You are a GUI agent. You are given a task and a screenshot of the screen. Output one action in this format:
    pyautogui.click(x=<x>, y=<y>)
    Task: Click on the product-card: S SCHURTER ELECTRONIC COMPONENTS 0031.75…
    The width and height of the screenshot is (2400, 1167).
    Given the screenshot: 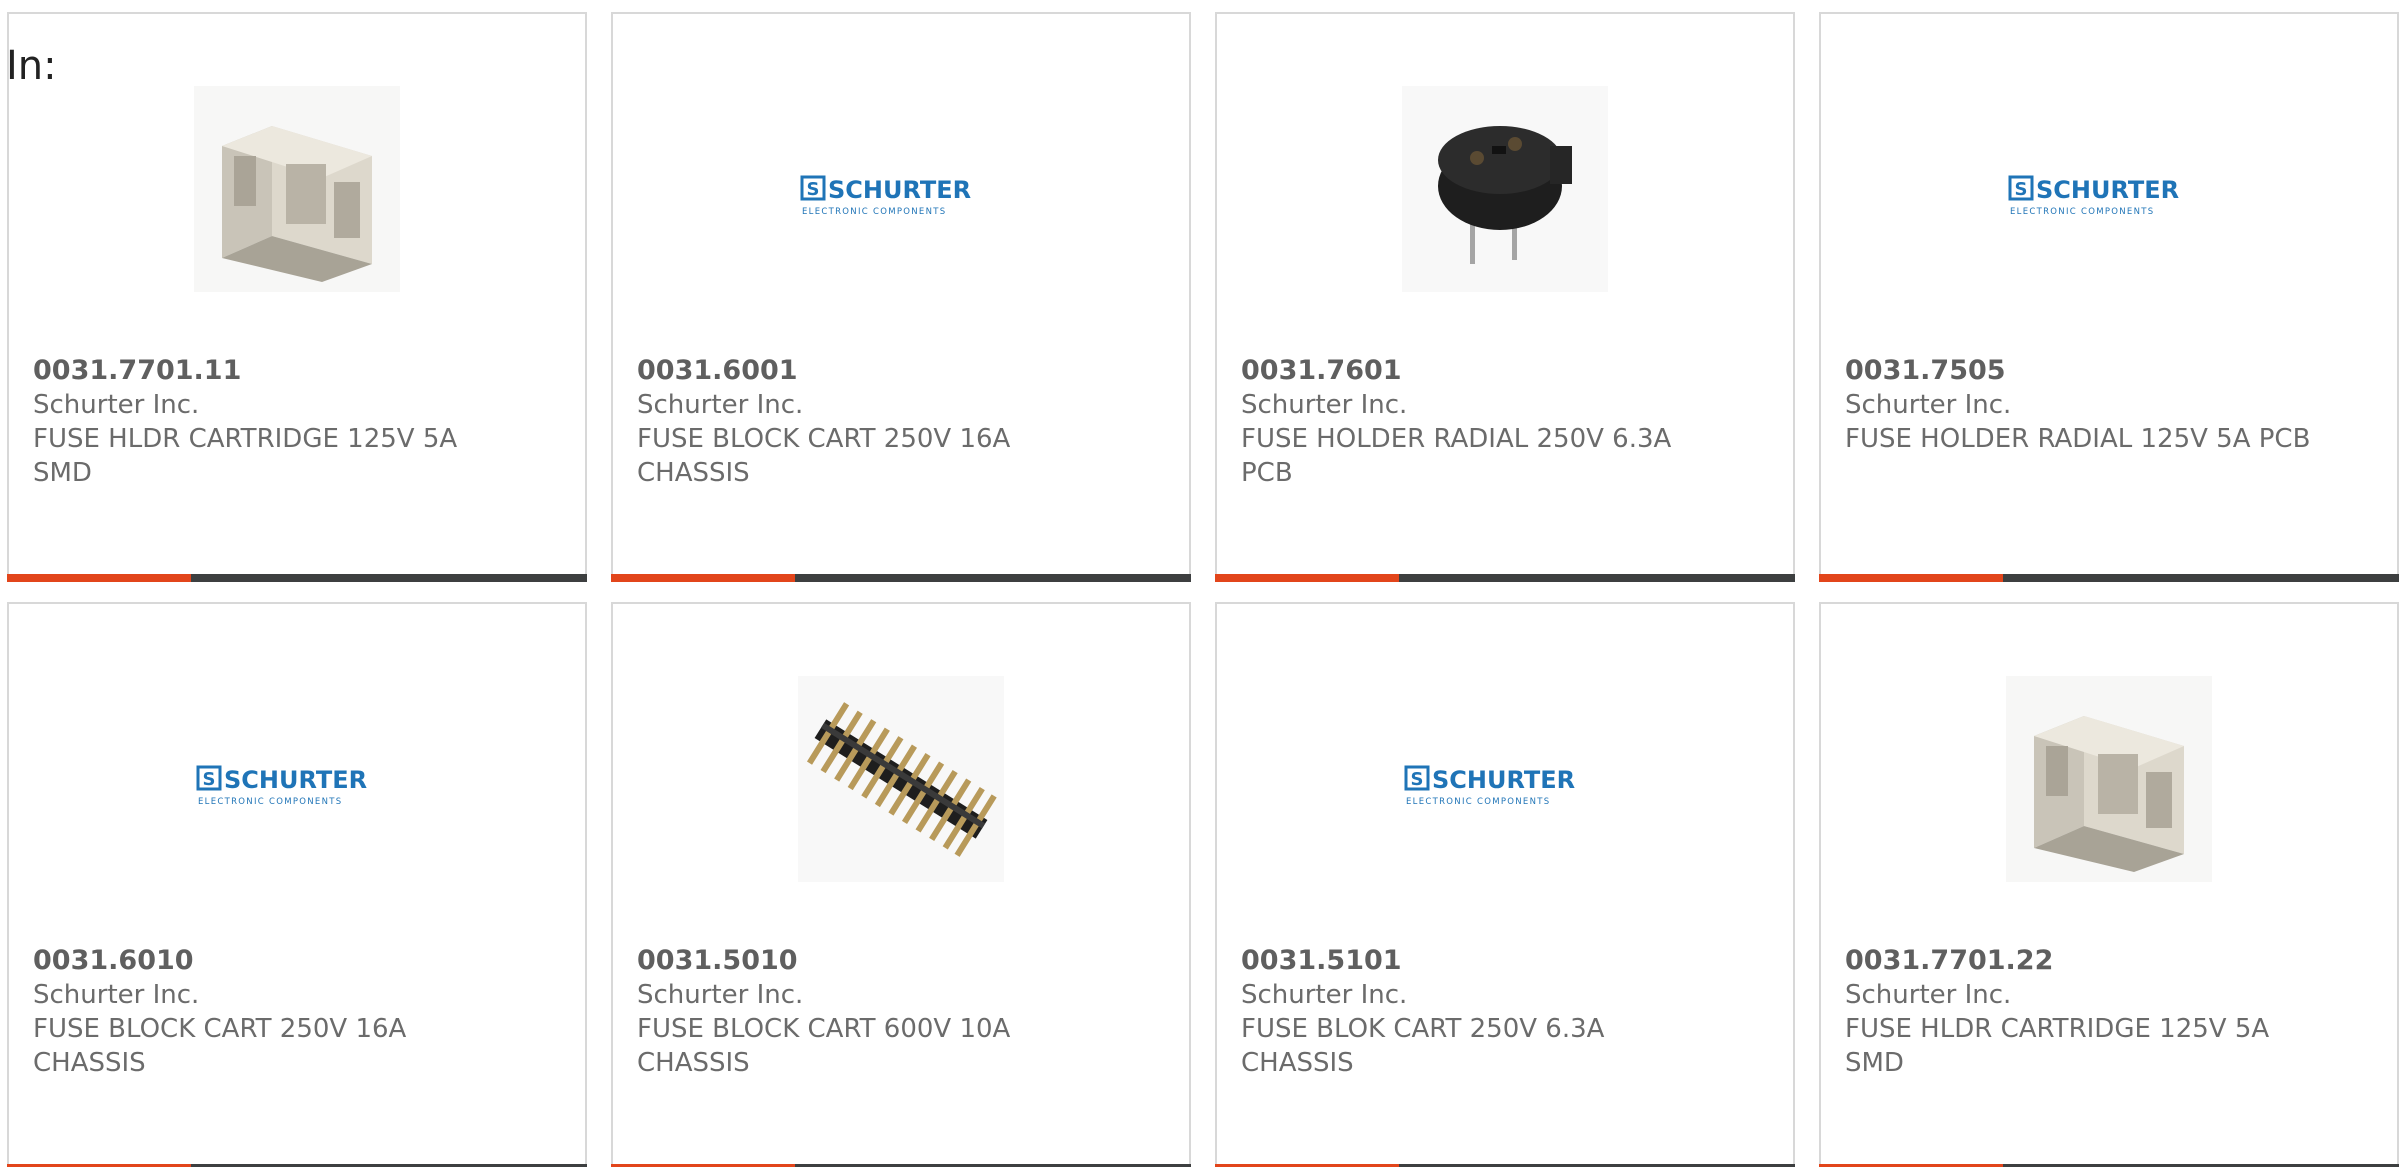 What is the action you would take?
    pyautogui.click(x=2109, y=297)
    